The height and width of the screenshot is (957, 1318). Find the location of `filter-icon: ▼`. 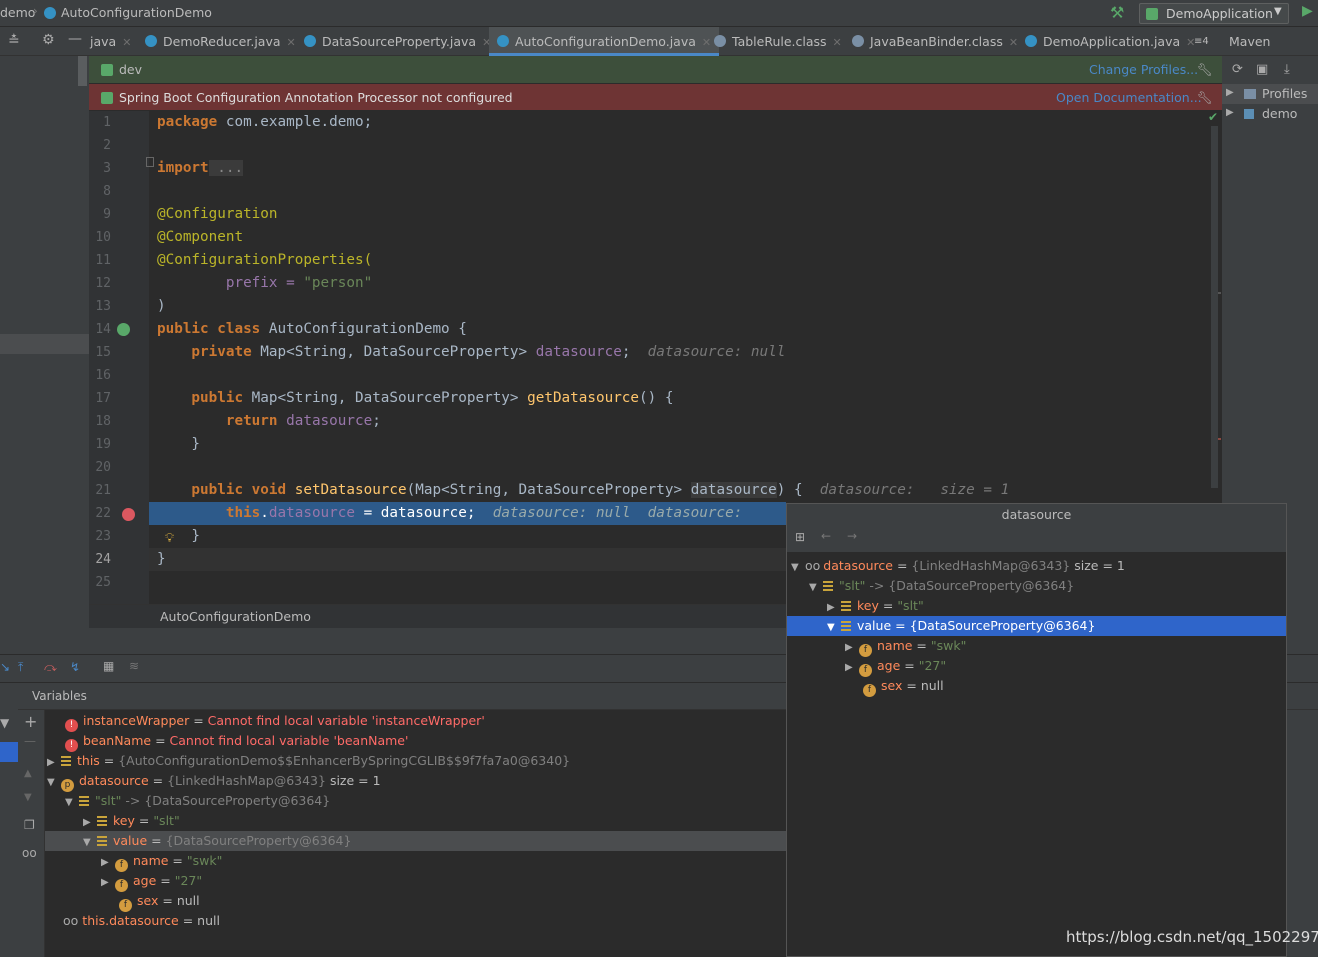

filter-icon: ▼ is located at coordinates (4, 723).